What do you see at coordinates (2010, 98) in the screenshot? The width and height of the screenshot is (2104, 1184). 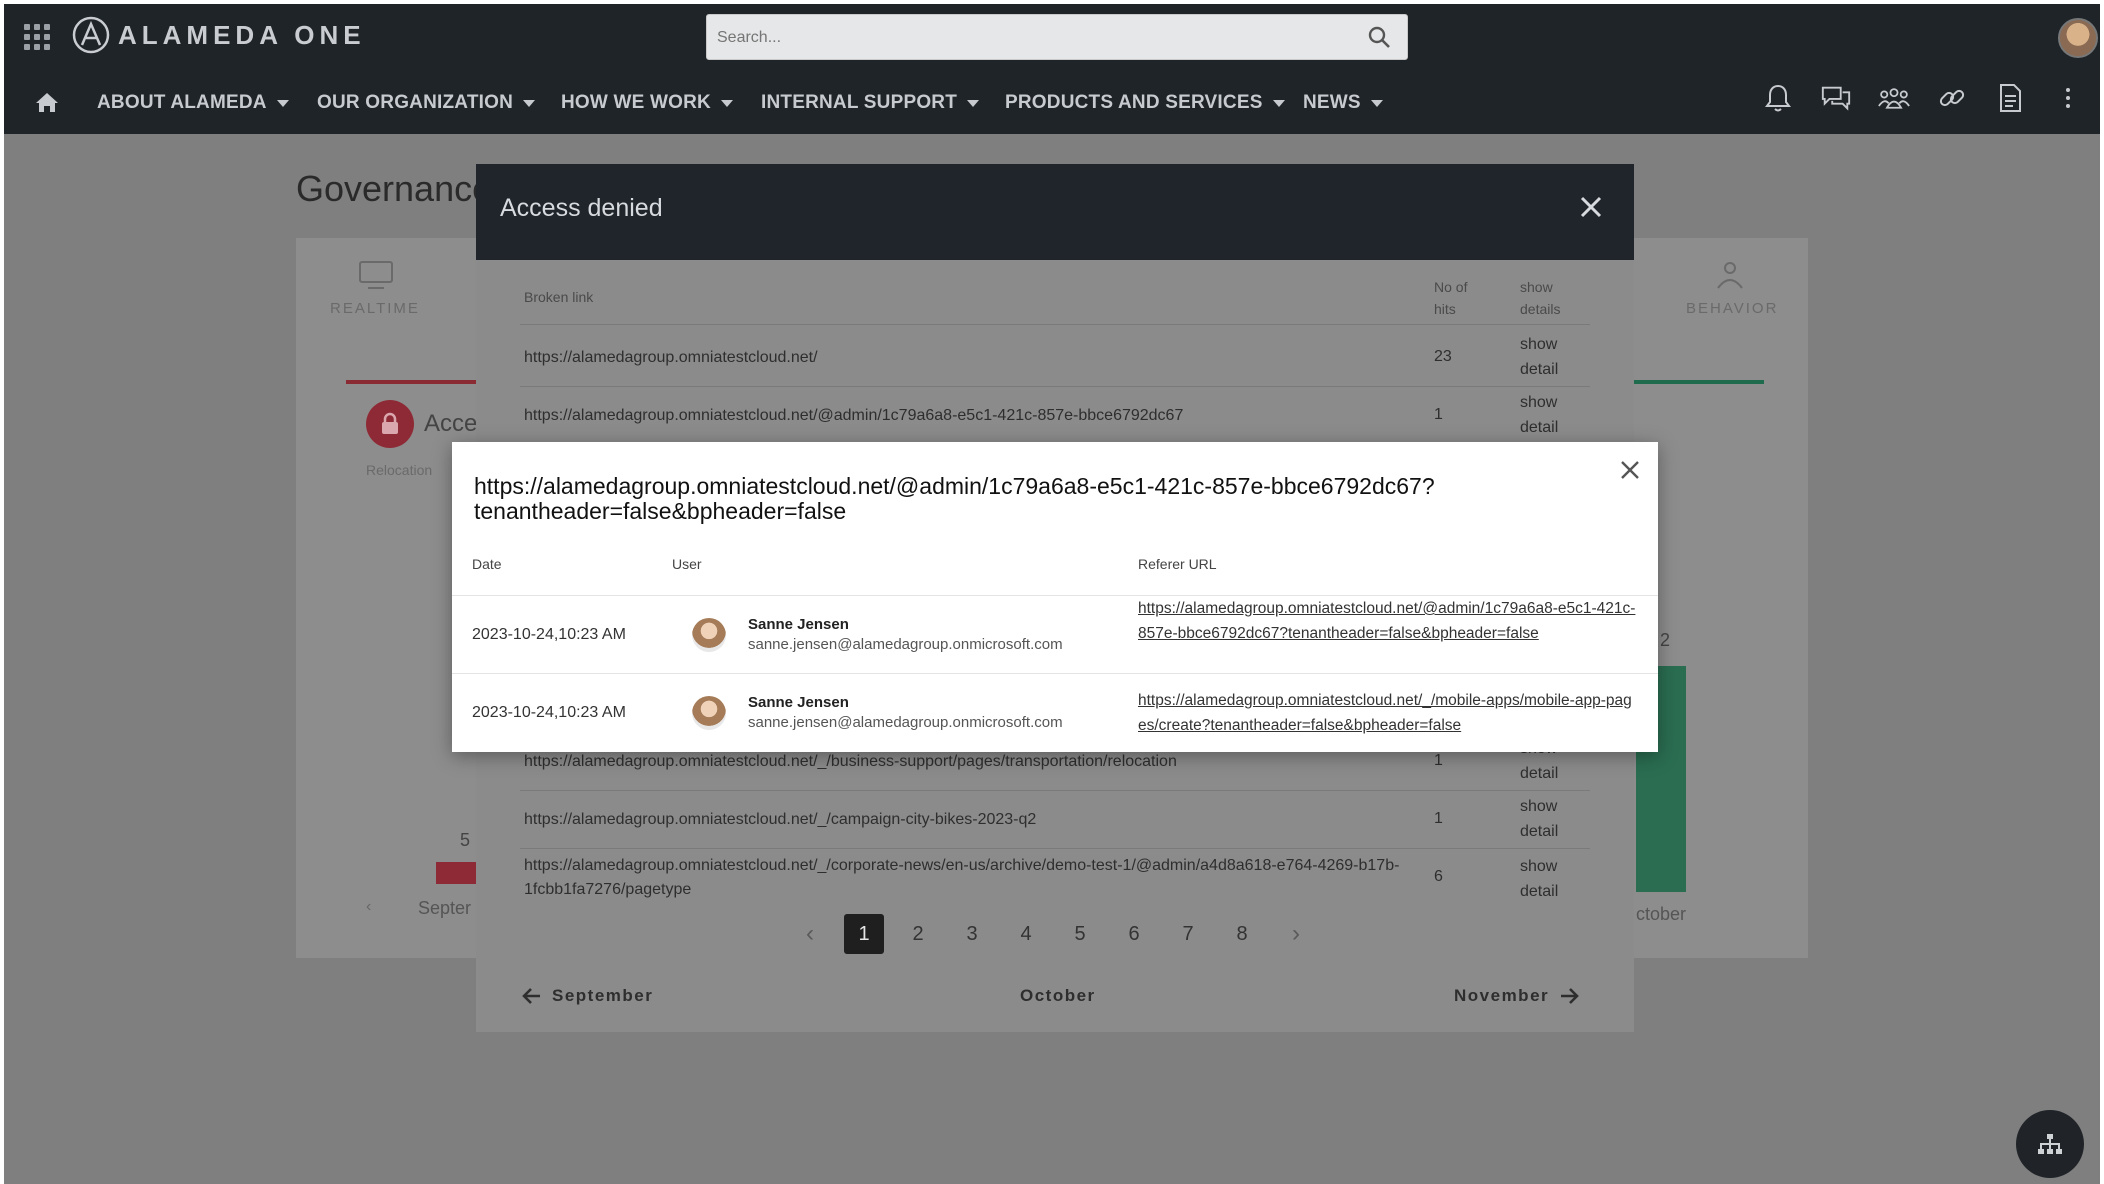 I see `document-icon` at bounding box center [2010, 98].